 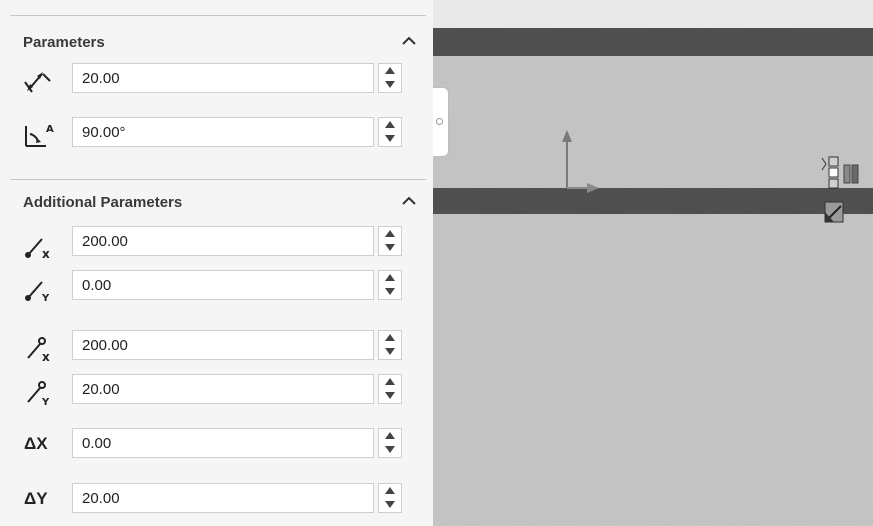 I want to click on start-y-field, so click(x=223, y=285).